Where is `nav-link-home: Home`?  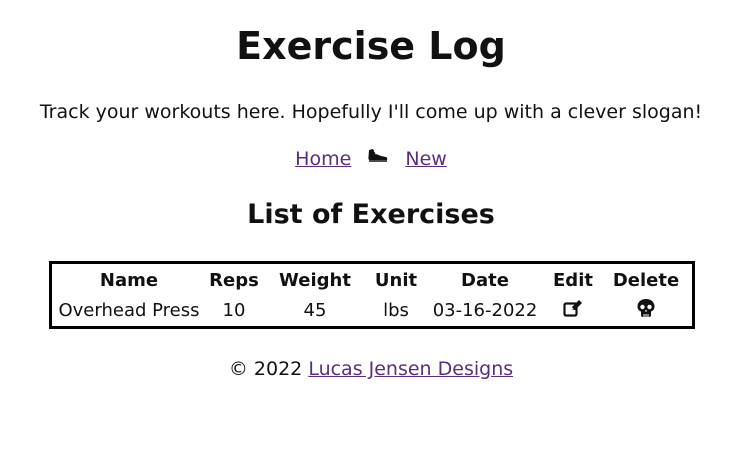 nav-link-home: Home is located at coordinates (323, 159).